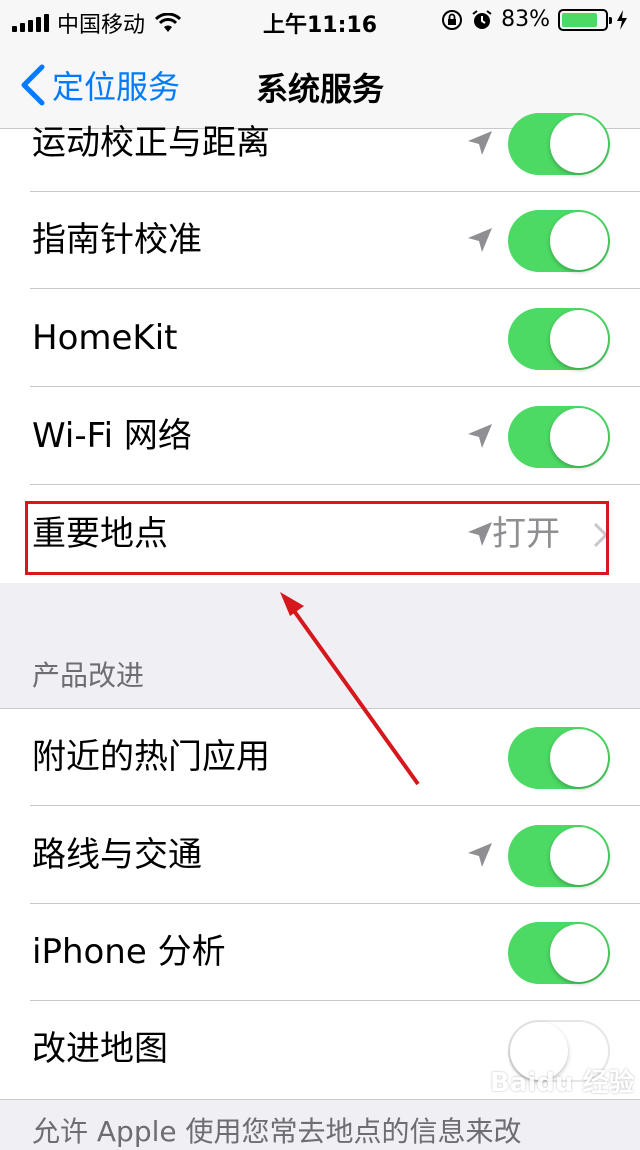  What do you see at coordinates (320, 436) in the screenshot?
I see `list-item: Wi-Fi 网络` at bounding box center [320, 436].